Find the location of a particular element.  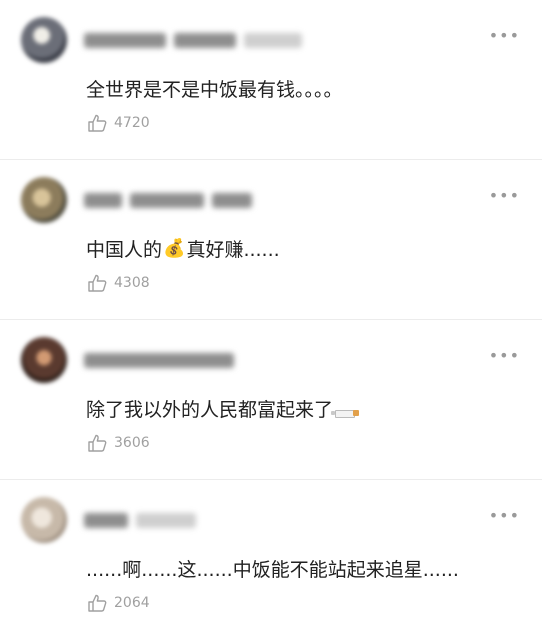

comment-text: 全世界是不是中饭最有钱。。。。 is located at coordinates (214, 90).